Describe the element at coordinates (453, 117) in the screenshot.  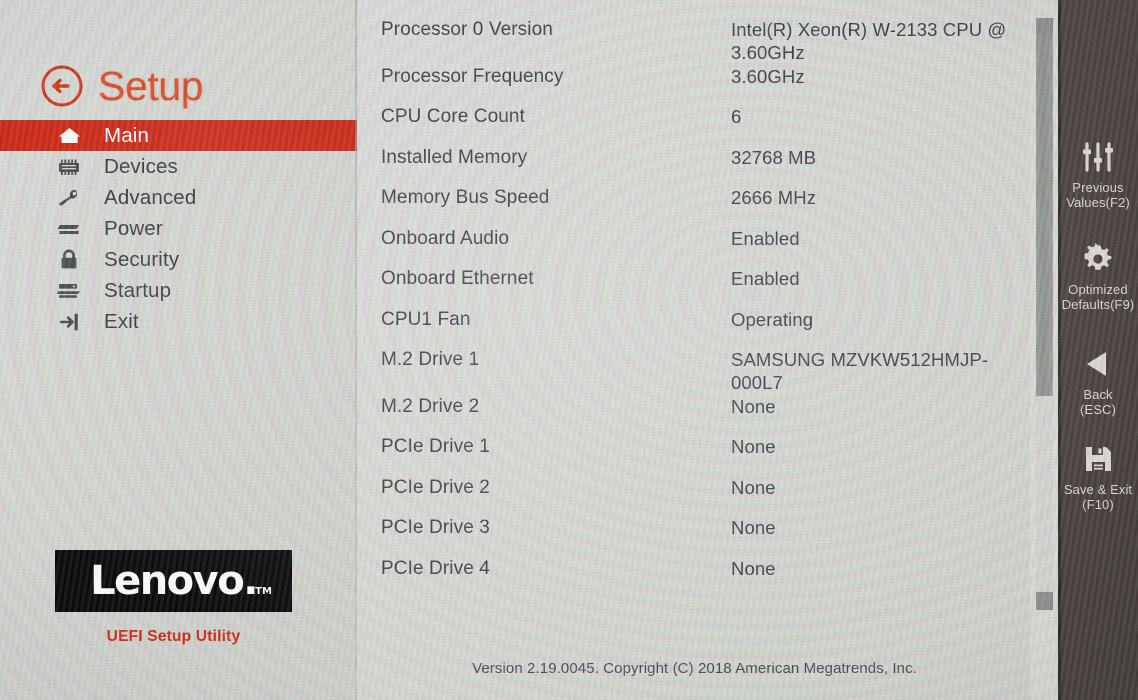
I see `info-row-label: CPU Core Count` at that location.